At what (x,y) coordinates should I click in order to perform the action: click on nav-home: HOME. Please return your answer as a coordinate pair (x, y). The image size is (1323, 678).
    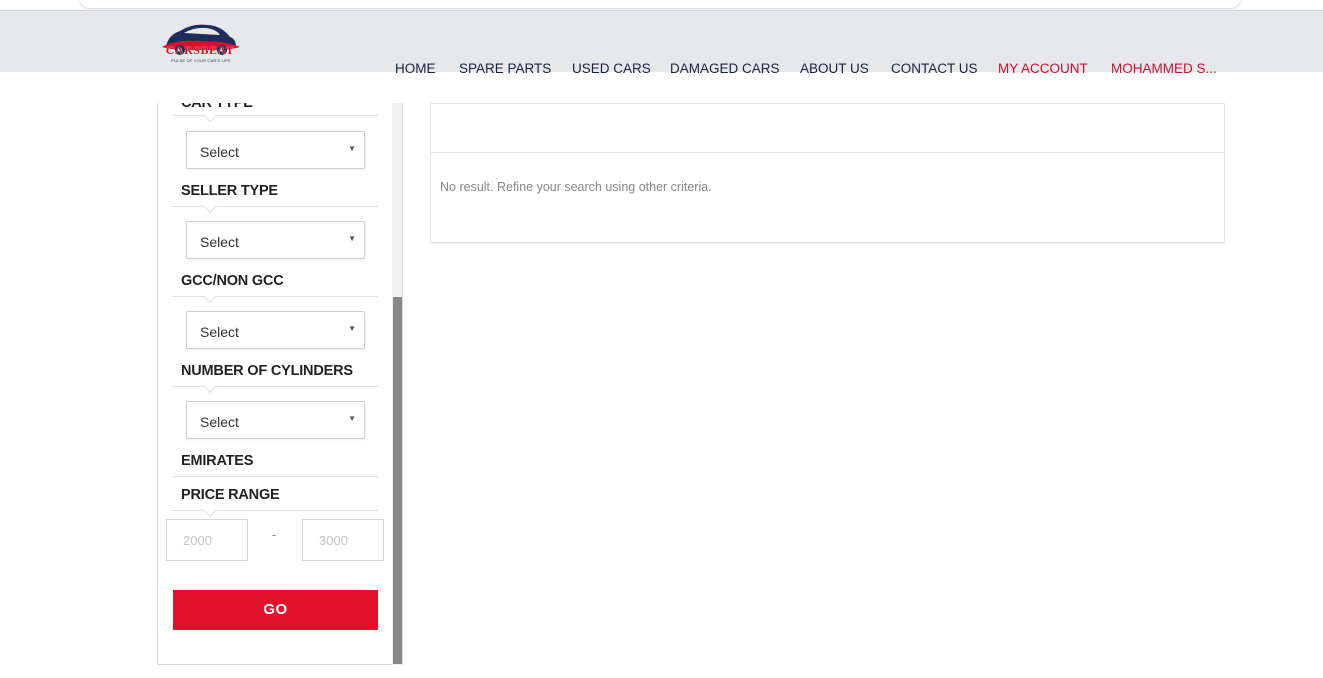
    Looking at the image, I should click on (415, 69).